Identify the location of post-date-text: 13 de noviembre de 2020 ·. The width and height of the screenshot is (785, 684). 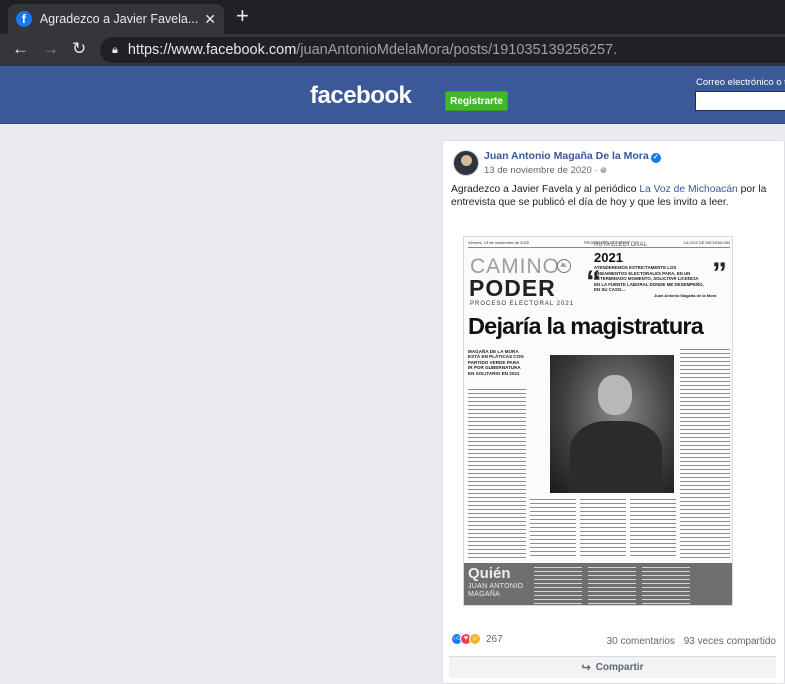
(541, 170).